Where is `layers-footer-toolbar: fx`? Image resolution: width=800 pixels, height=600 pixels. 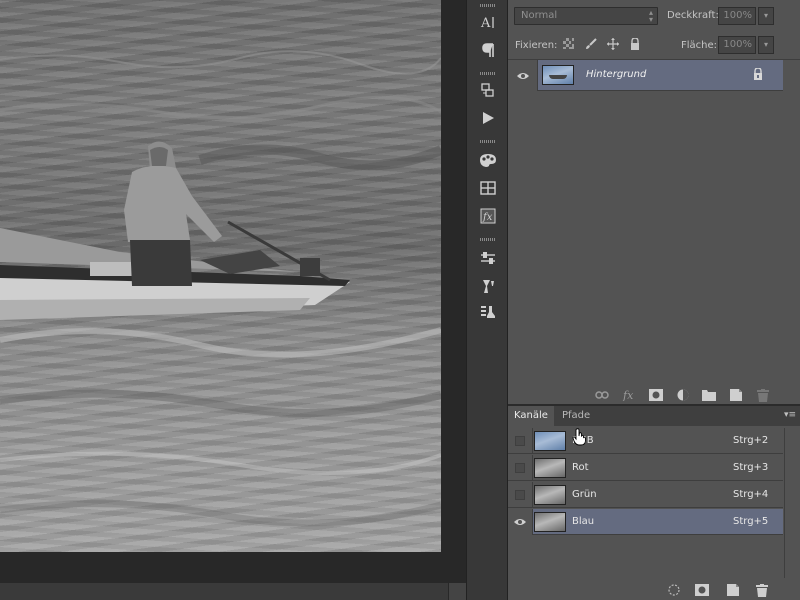
layers-footer-toolbar: fx is located at coordinates (654, 395).